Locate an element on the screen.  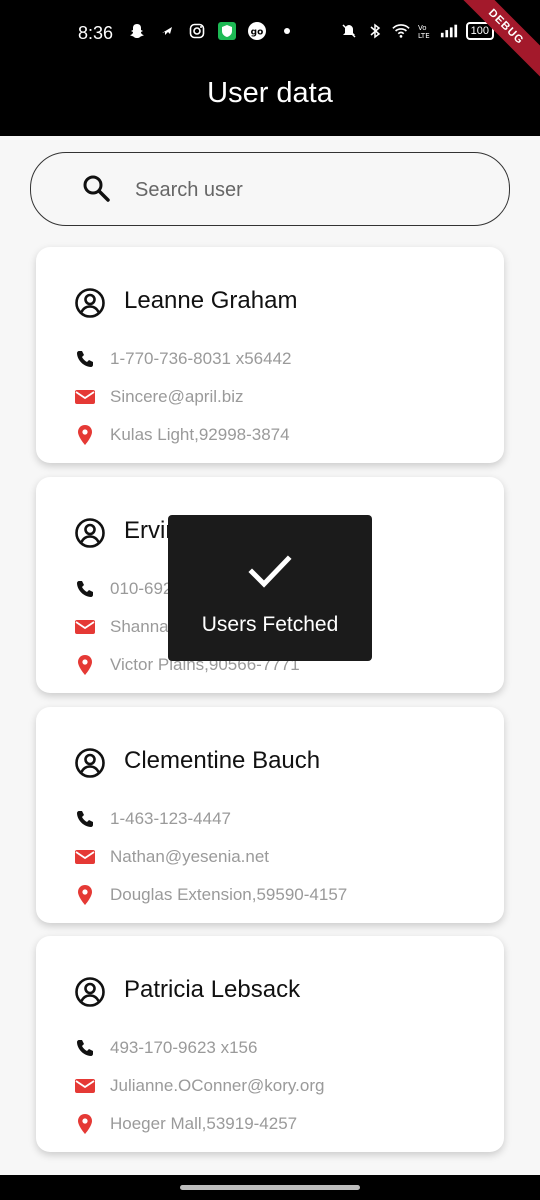
phone-row: 1-770-736-8031 x56442 is located at coordinates (182, 359).